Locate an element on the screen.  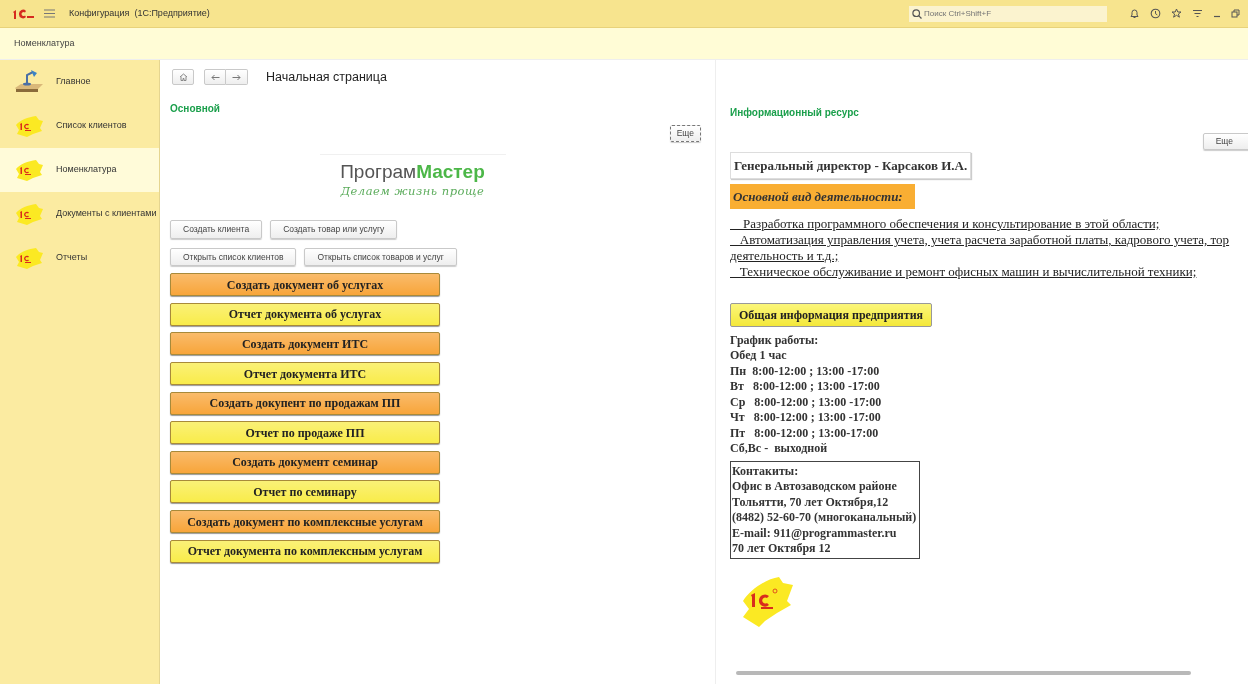
search-field: Поиск Ctrl+Shift+F is located at coordinates (1008, 13).